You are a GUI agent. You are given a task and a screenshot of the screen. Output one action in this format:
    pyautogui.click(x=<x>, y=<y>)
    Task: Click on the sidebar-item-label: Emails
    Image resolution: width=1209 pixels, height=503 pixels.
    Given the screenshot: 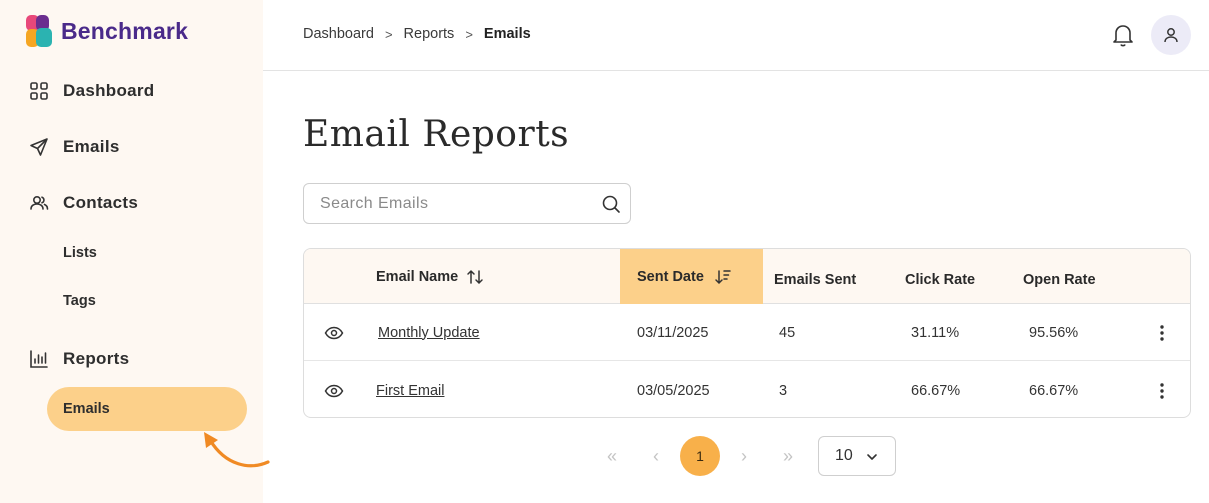 What is the action you would take?
    pyautogui.click(x=91, y=146)
    